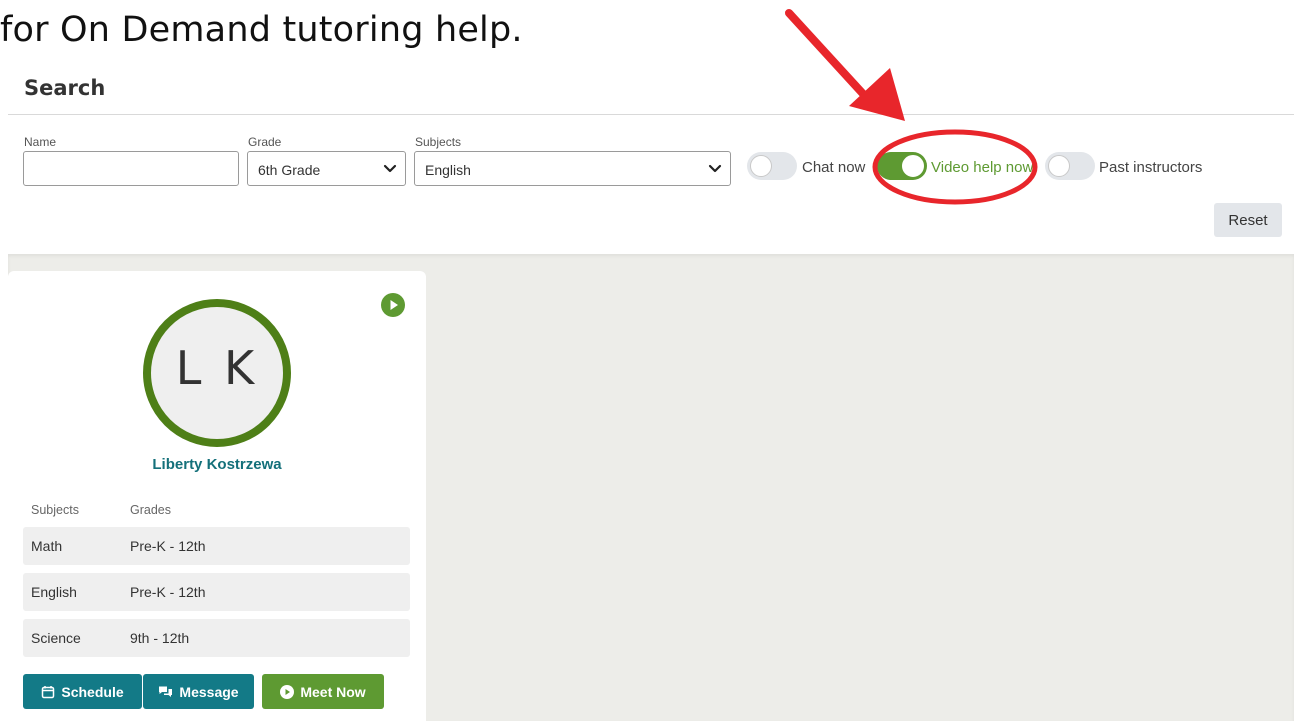  Describe the element at coordinates (48, 691) in the screenshot. I see `calendar-icon` at that location.